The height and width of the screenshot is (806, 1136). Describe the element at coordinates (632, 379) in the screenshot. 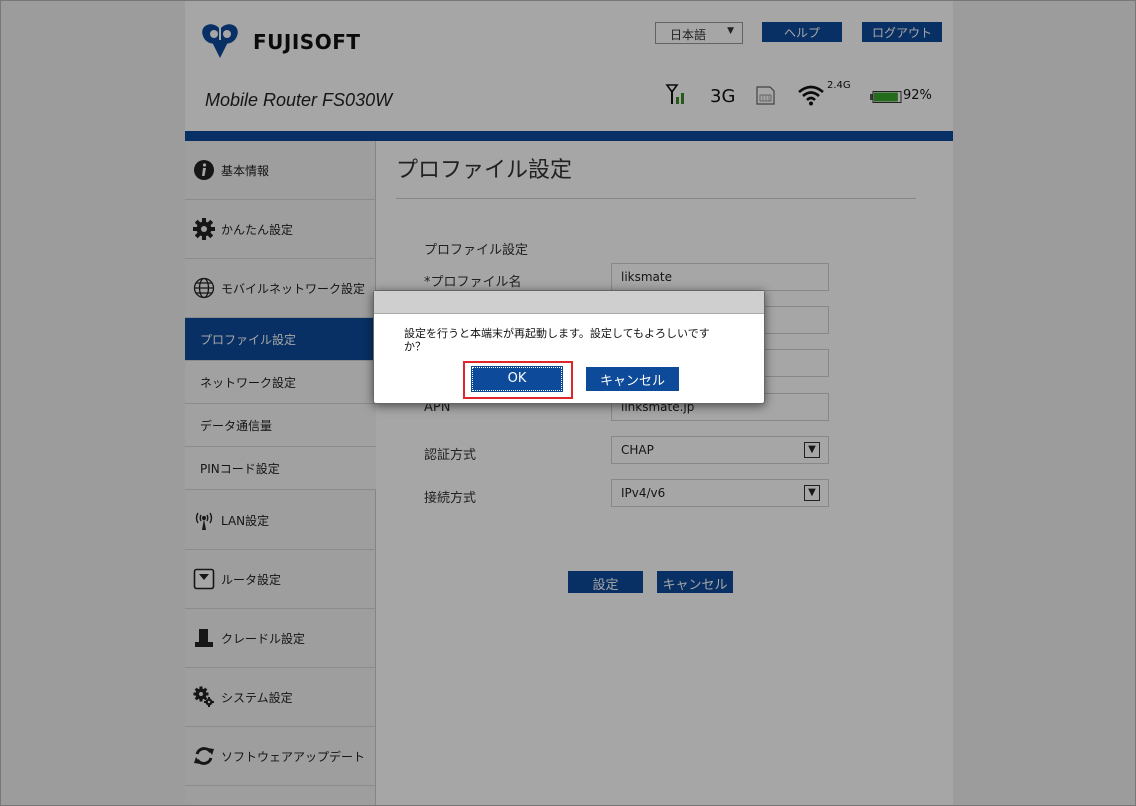

I see `dialog-cancel-button: キャンセル` at that location.